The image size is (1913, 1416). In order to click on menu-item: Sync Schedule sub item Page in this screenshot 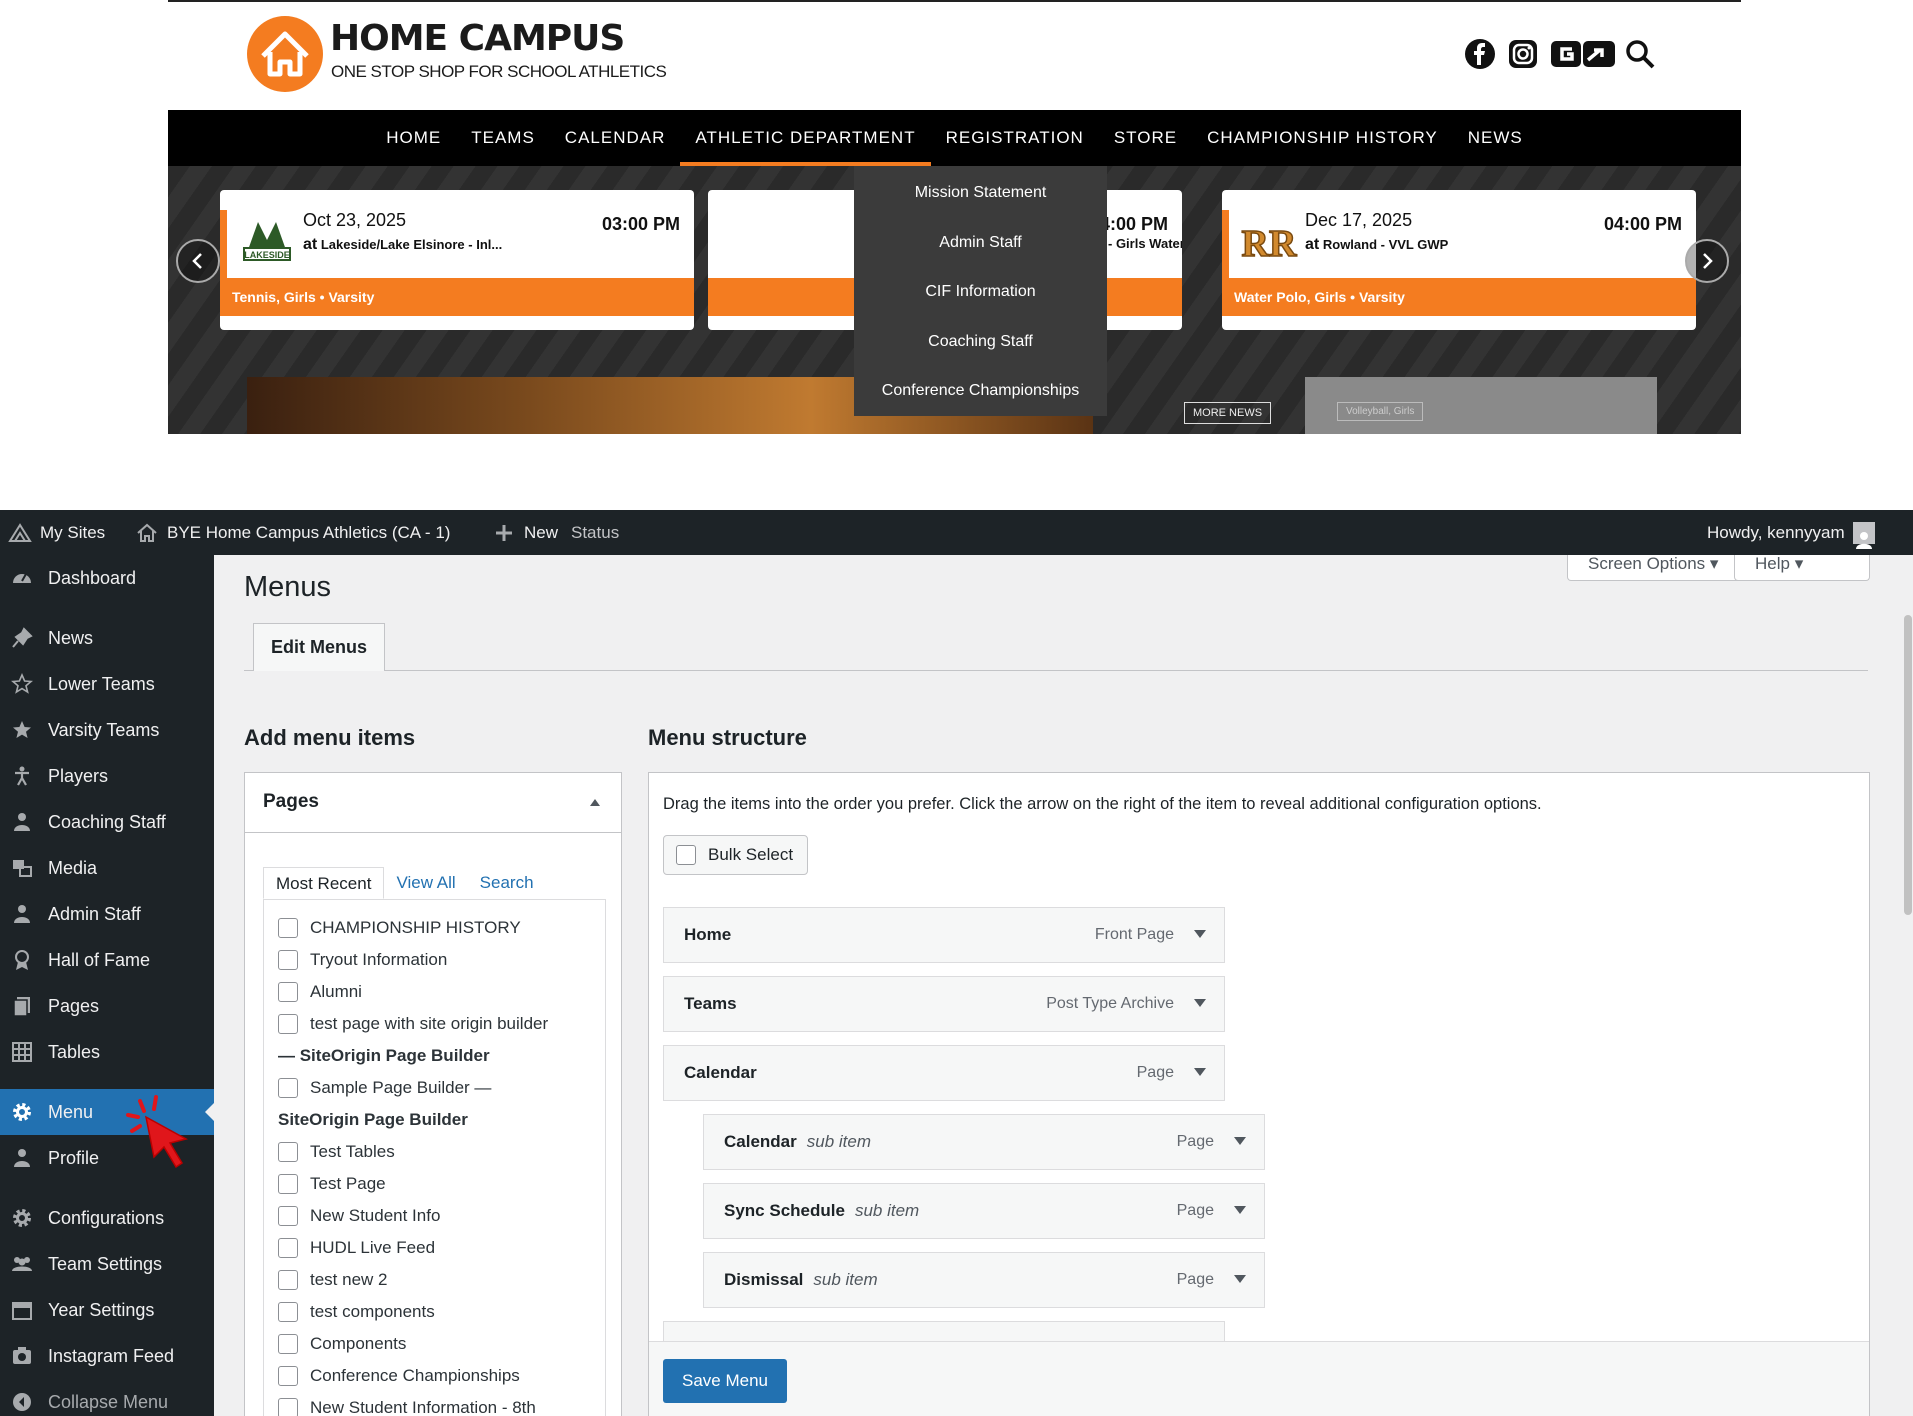, I will do `click(984, 1211)`.